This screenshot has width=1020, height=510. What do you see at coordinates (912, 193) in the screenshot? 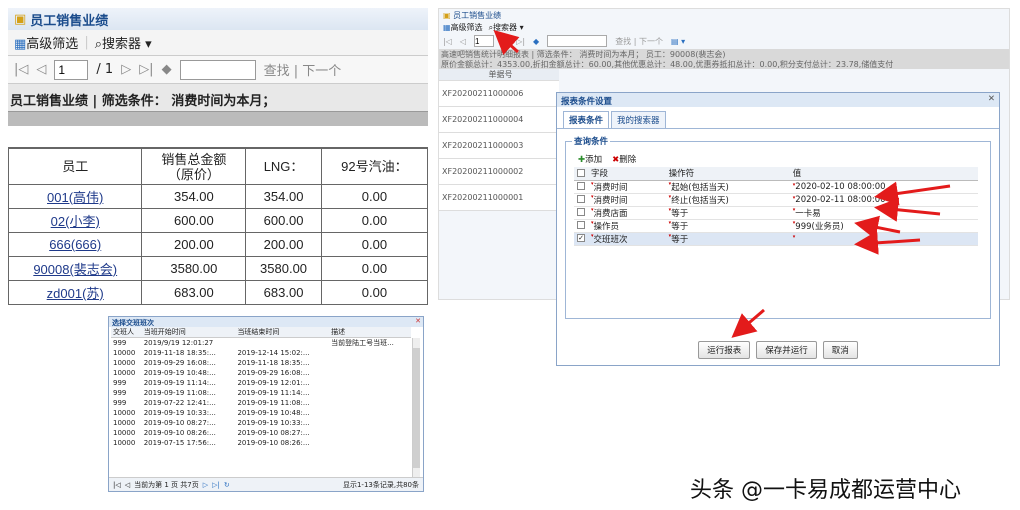
I see `arrow-start-time` at bounding box center [912, 193].